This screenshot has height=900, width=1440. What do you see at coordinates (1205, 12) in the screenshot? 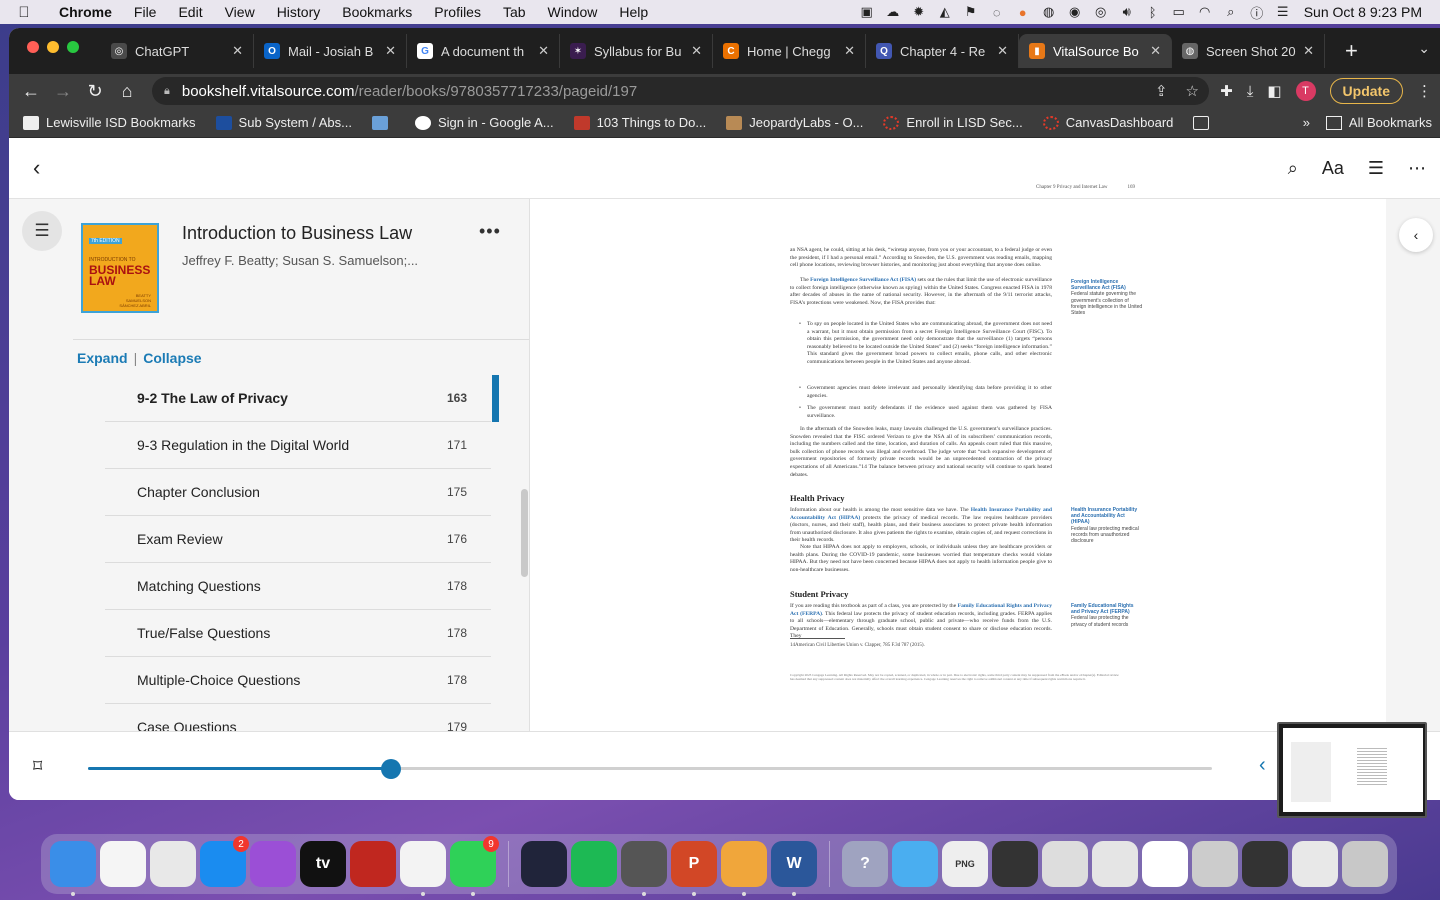
I see `wifi-icon: ◠` at bounding box center [1205, 12].